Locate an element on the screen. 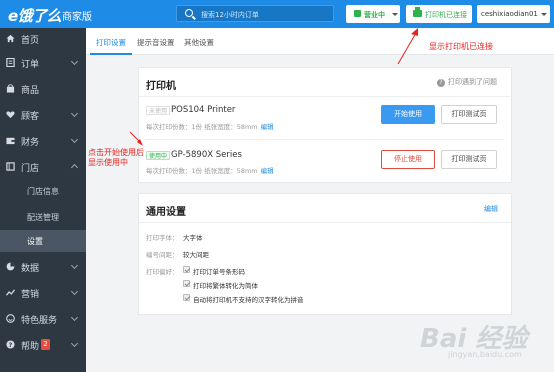 The height and width of the screenshot is (372, 554). general-settings-edit-link: 编辑 is located at coordinates (491, 209).